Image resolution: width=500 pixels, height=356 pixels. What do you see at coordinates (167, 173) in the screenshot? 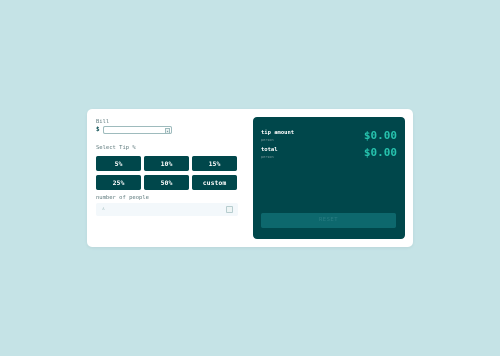
I see `tip-options: 5% 10% 15% 25% 50% custom` at bounding box center [167, 173].